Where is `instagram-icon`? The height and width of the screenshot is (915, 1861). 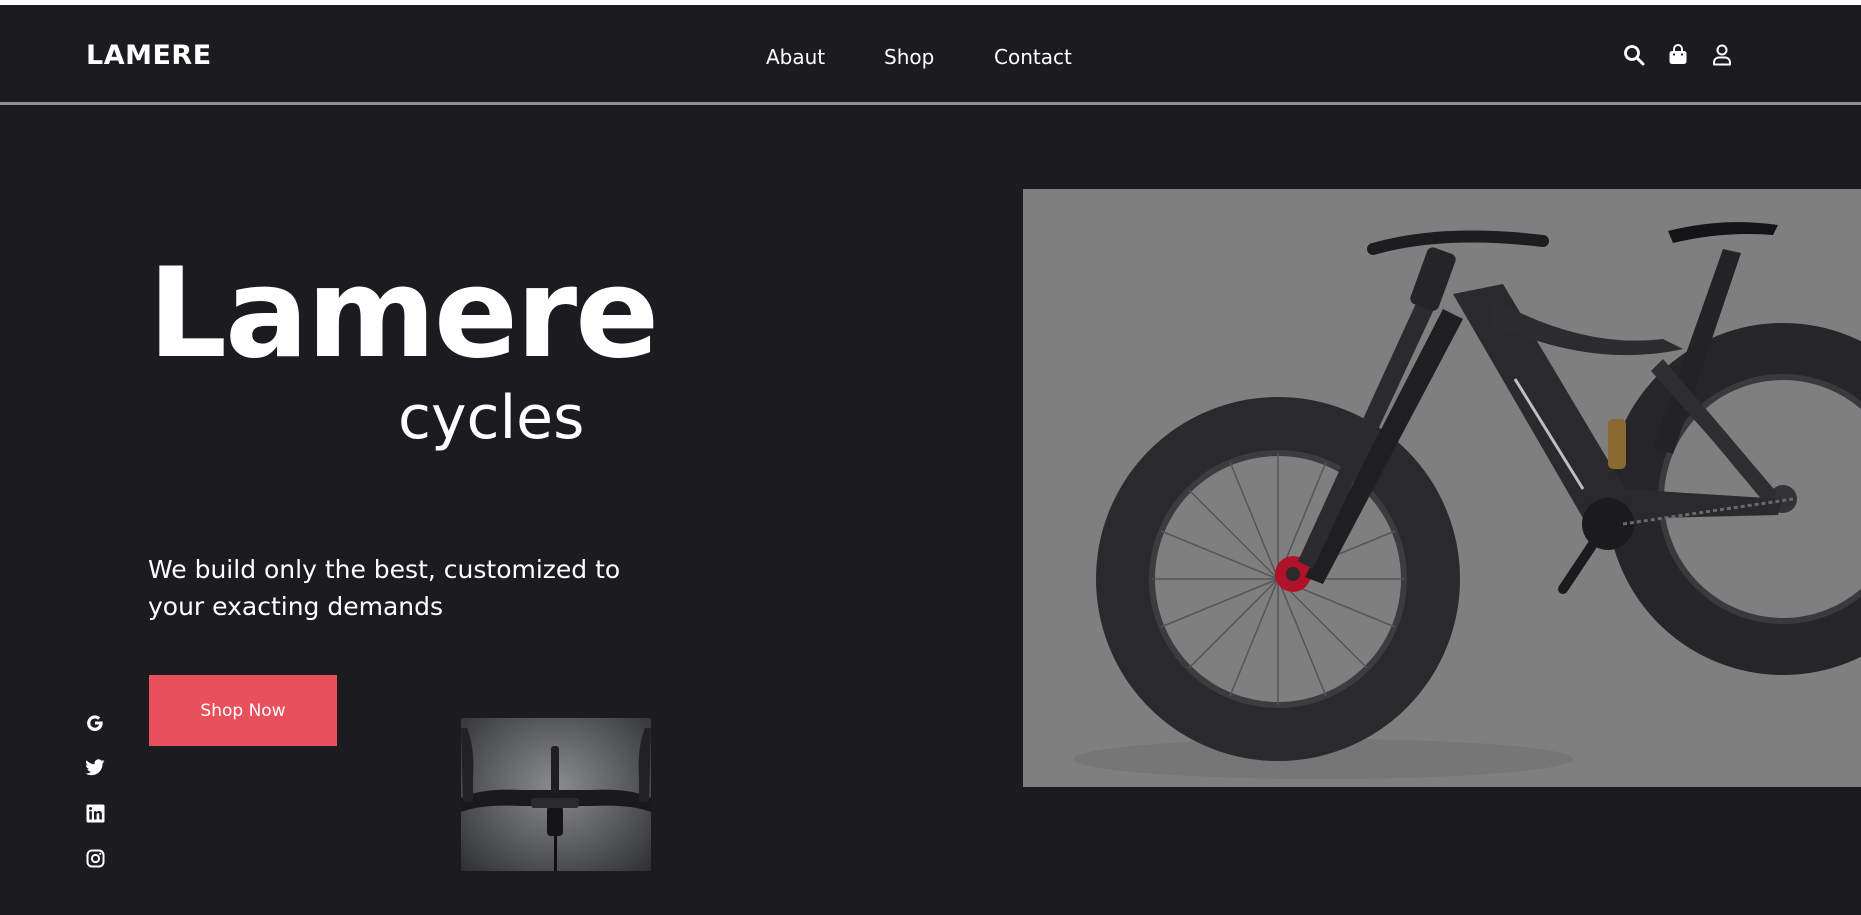 instagram-icon is located at coordinates (95, 858).